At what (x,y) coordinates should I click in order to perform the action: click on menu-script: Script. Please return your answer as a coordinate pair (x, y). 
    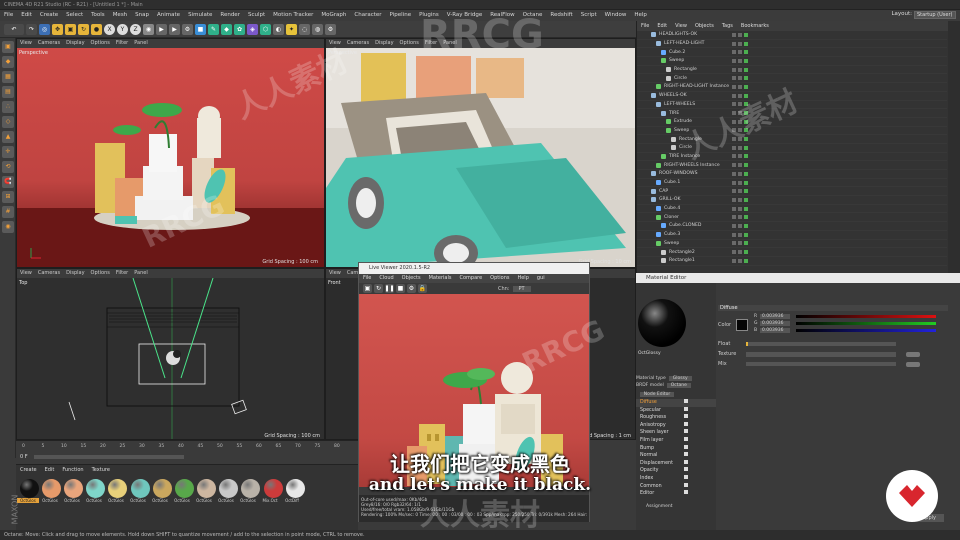
    Looking at the image, I should click on (589, 15).